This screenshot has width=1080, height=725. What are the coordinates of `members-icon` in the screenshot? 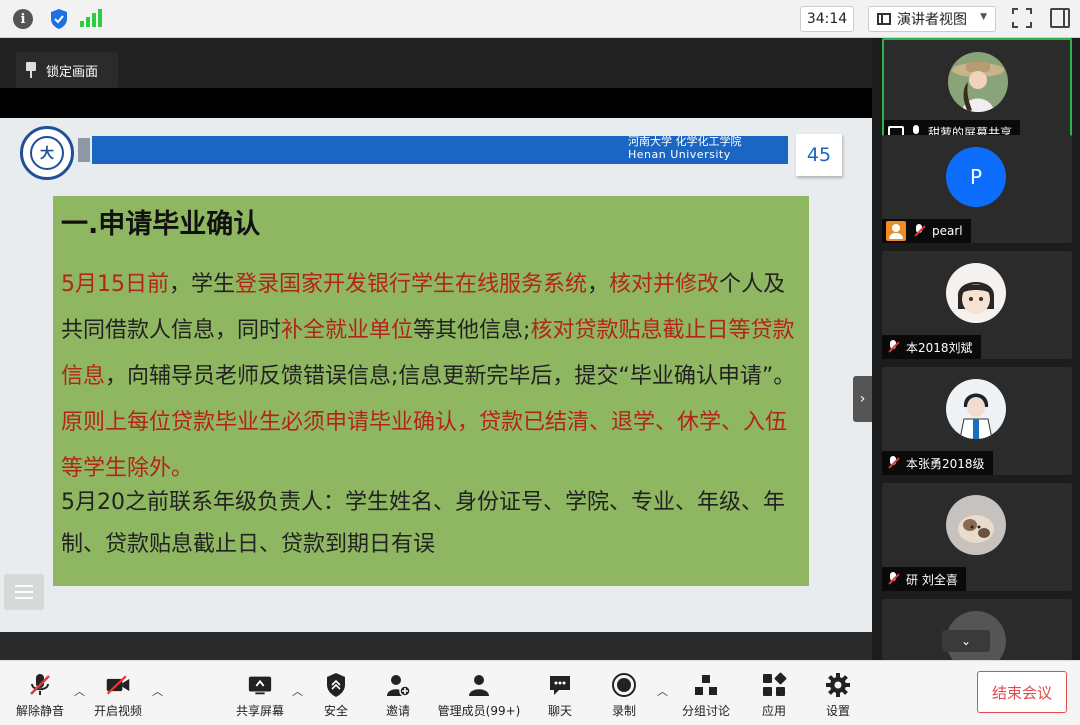 It's located at (479, 685).